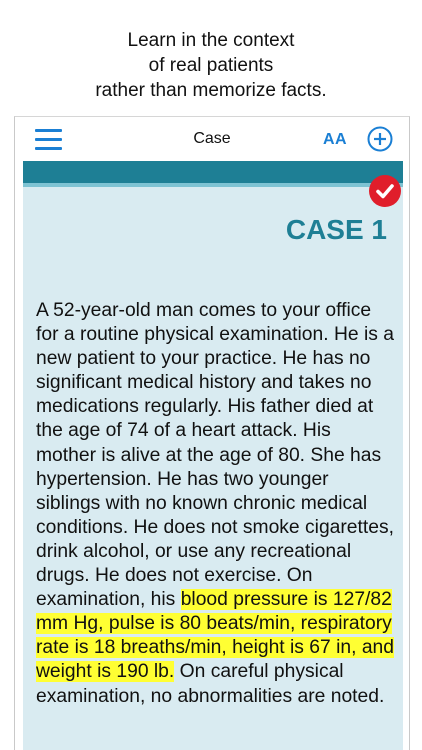  I want to click on plus-circle-icon, so click(380, 139).